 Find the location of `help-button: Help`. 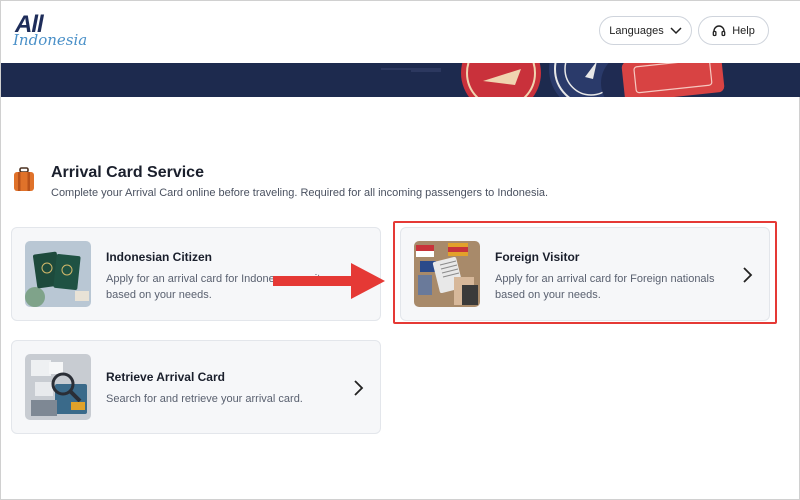

help-button: Help is located at coordinates (733, 30).